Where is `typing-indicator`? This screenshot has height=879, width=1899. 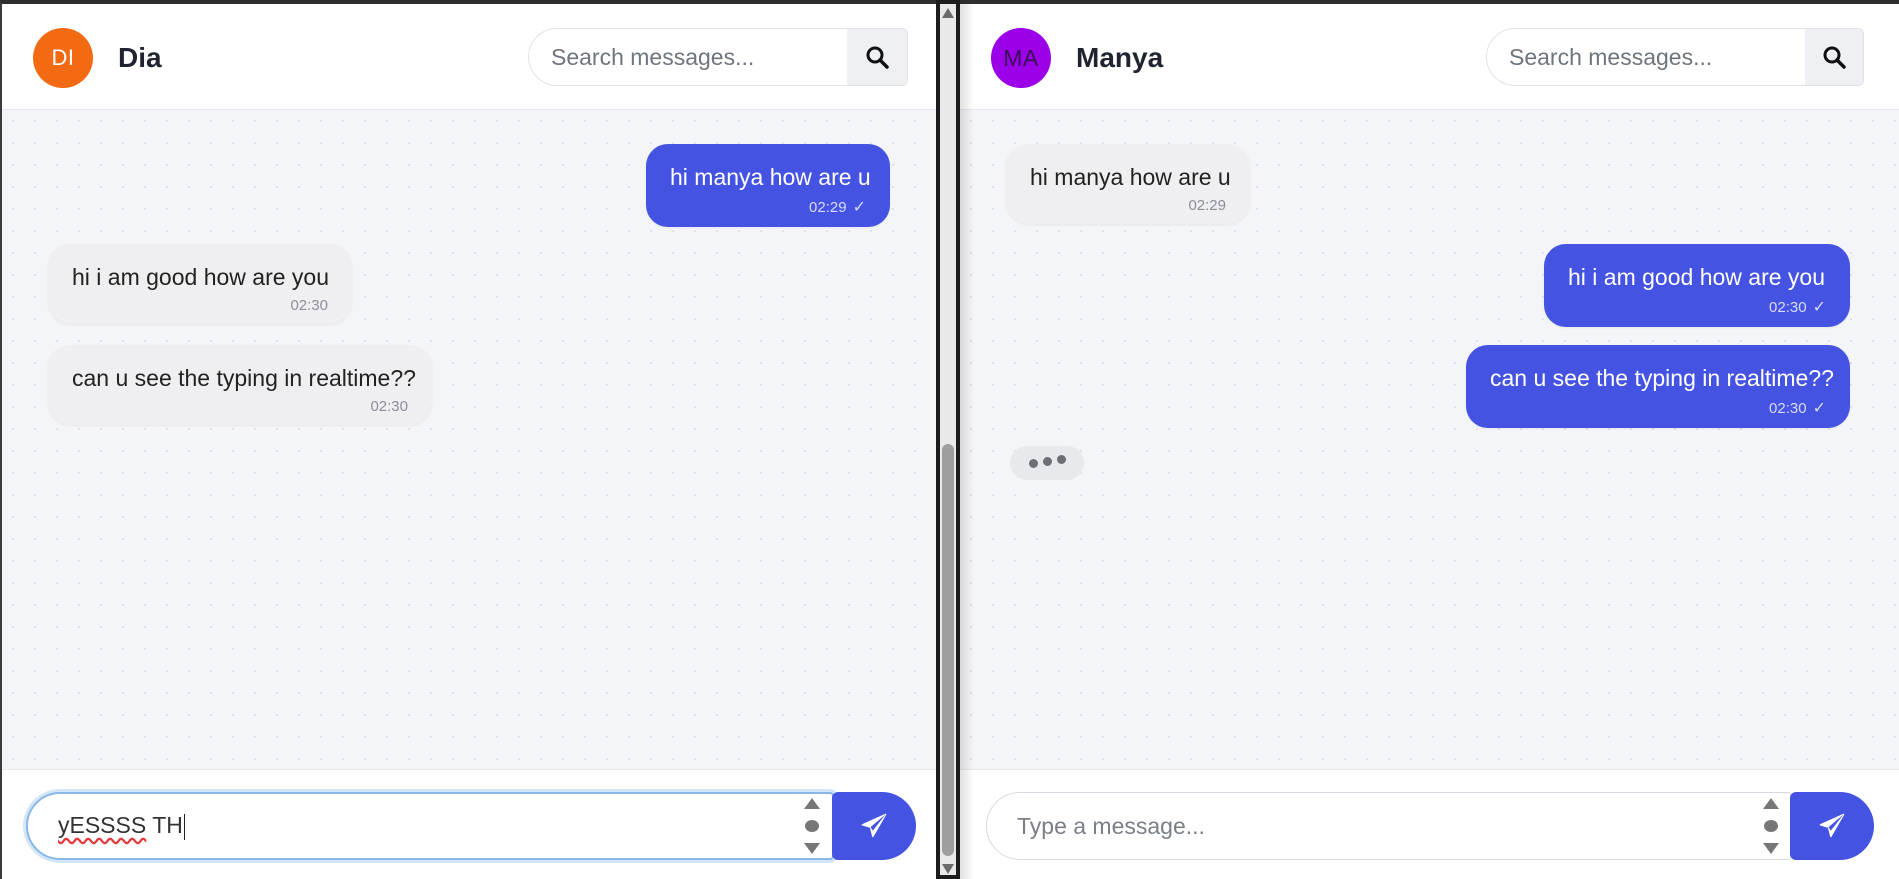
typing-indicator is located at coordinates (1047, 463).